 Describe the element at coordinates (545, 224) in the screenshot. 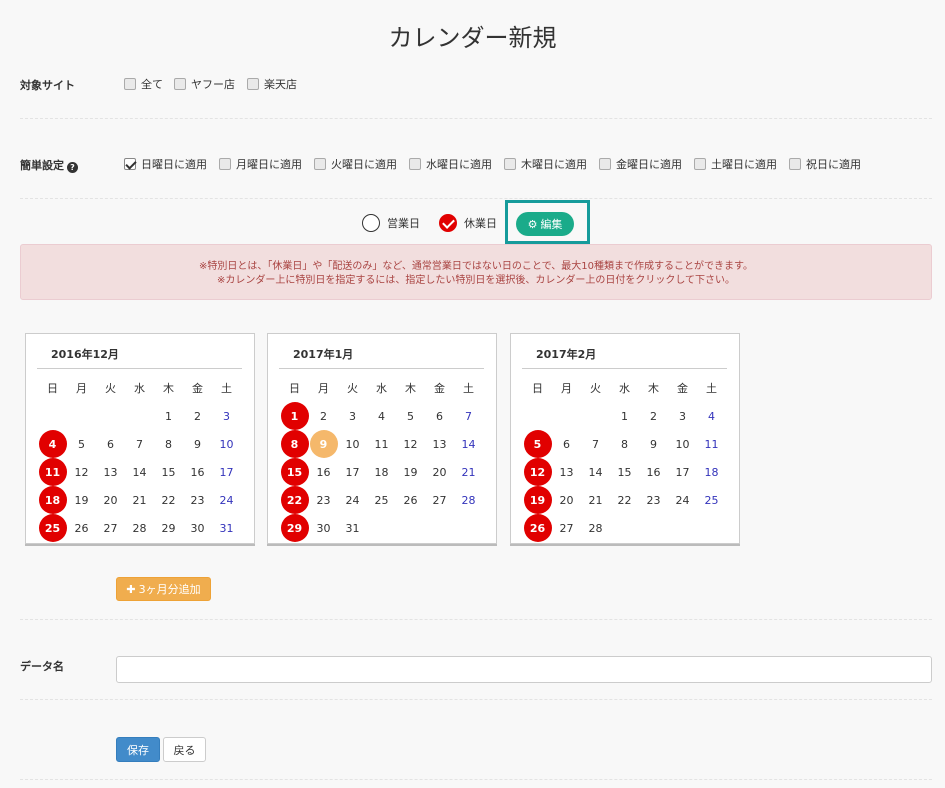

I see `edit-button: ⚙ 編集` at that location.